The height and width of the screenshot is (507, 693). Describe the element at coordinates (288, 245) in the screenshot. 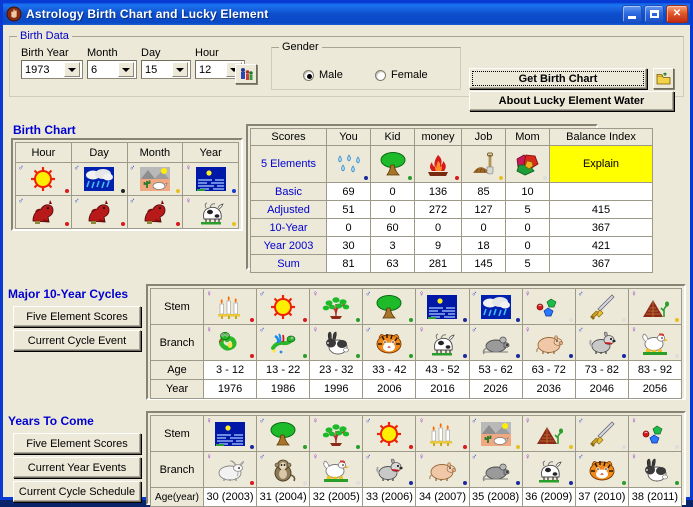

I see `scores-row-label: Year 2003` at that location.